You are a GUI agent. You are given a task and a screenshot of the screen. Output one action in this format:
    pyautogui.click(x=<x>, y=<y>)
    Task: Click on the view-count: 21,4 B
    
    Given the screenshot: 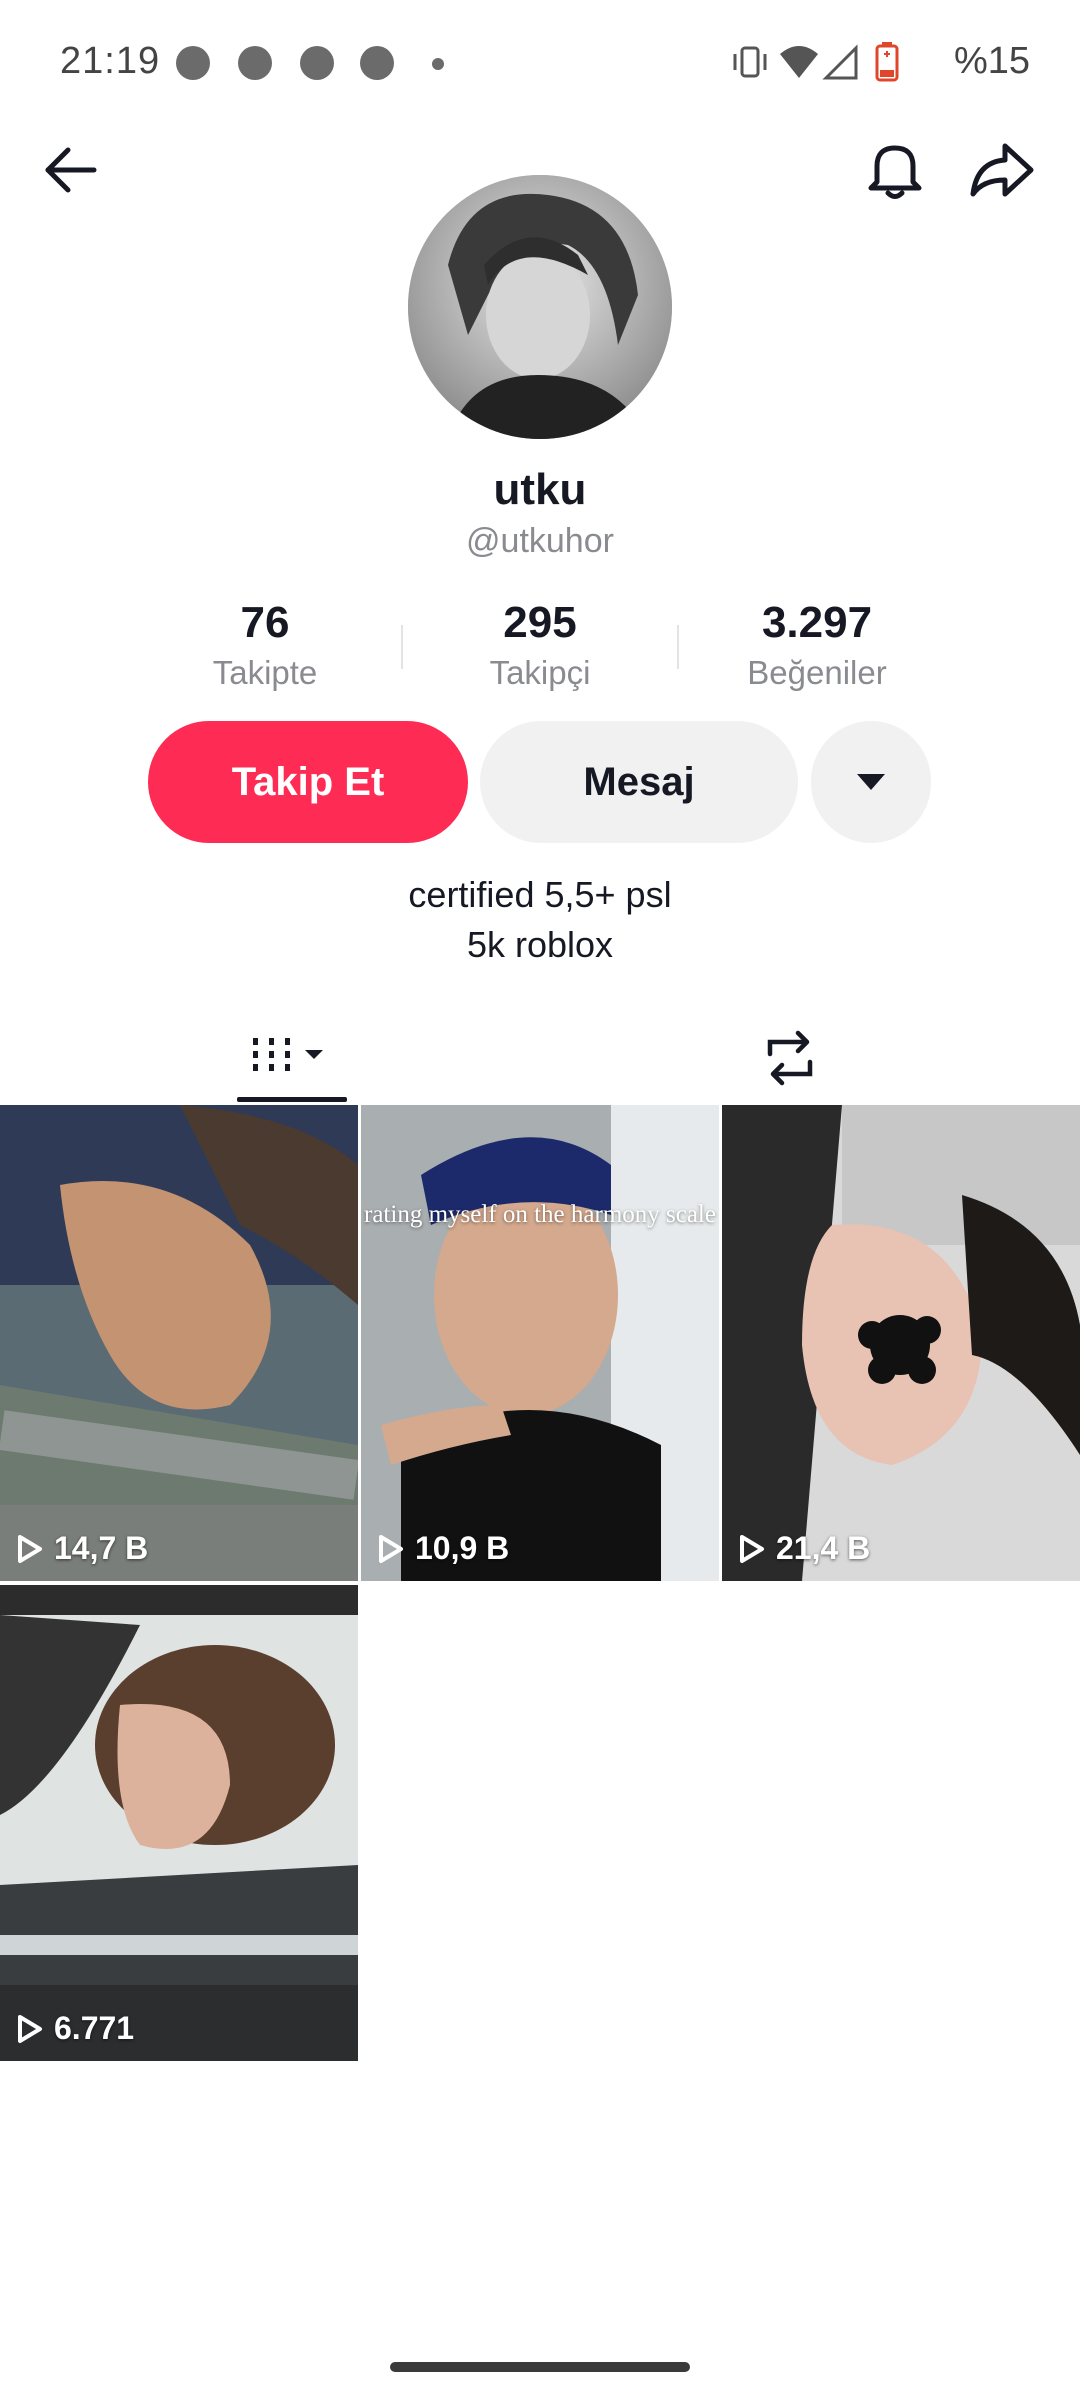 What is the action you would take?
    pyautogui.click(x=804, y=1548)
    